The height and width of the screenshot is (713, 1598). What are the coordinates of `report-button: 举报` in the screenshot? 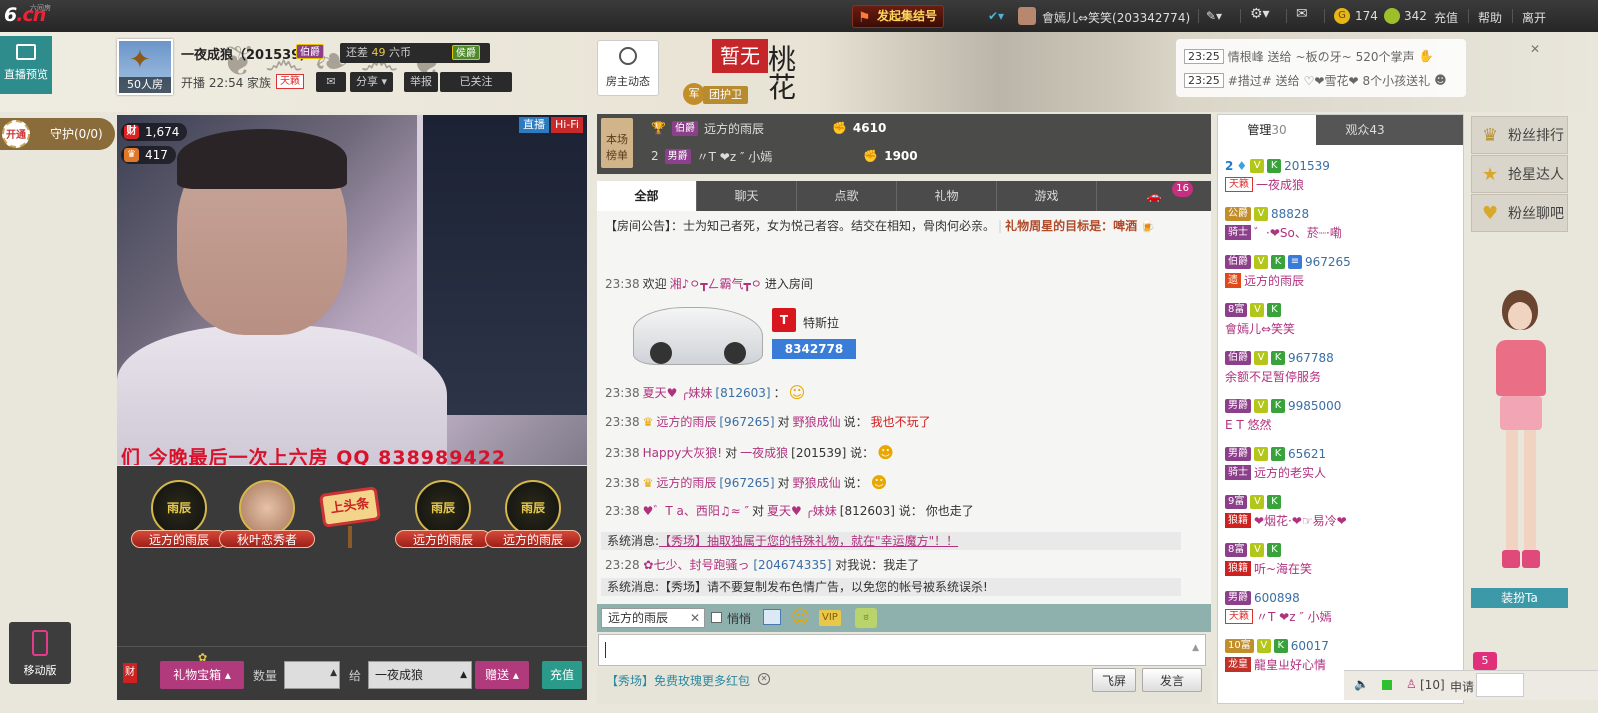 It's located at (421, 82).